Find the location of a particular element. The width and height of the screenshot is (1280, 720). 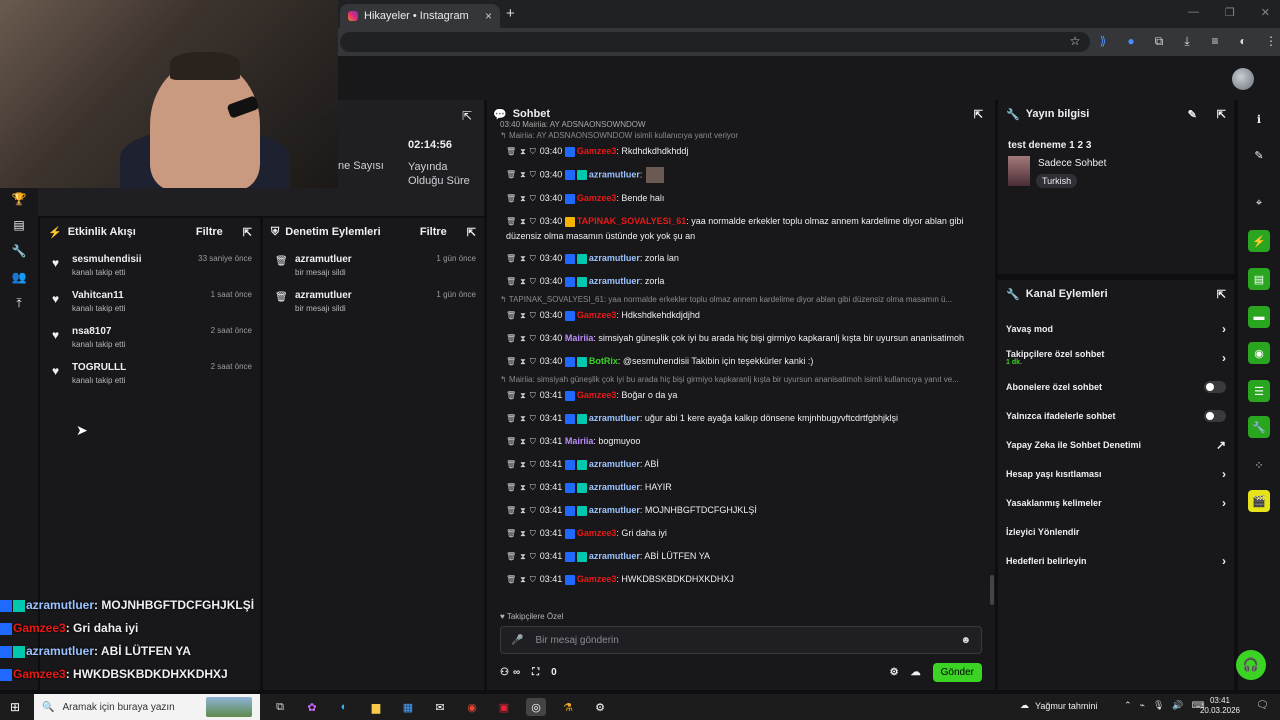

avatar is located at coordinates (1243, 79).